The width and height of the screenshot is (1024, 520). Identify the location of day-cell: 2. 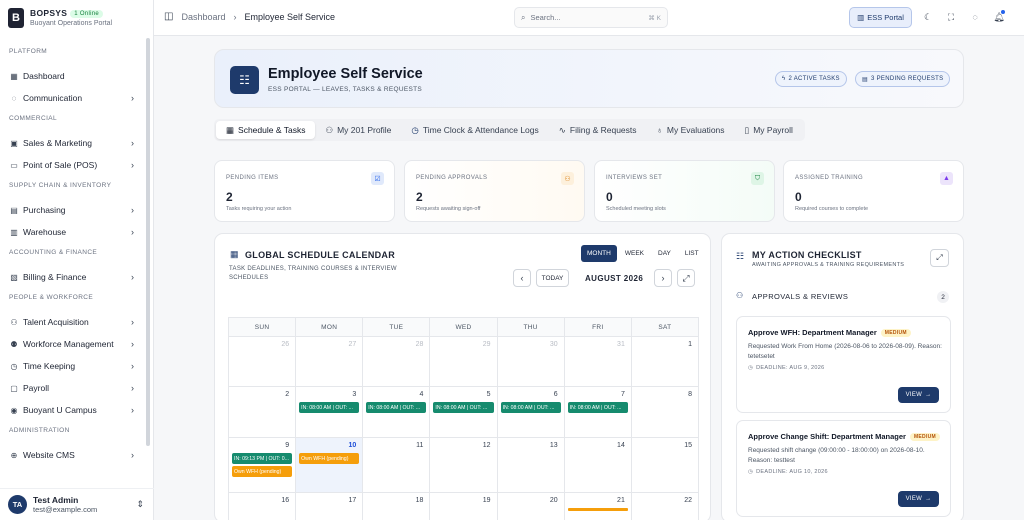
(263, 412).